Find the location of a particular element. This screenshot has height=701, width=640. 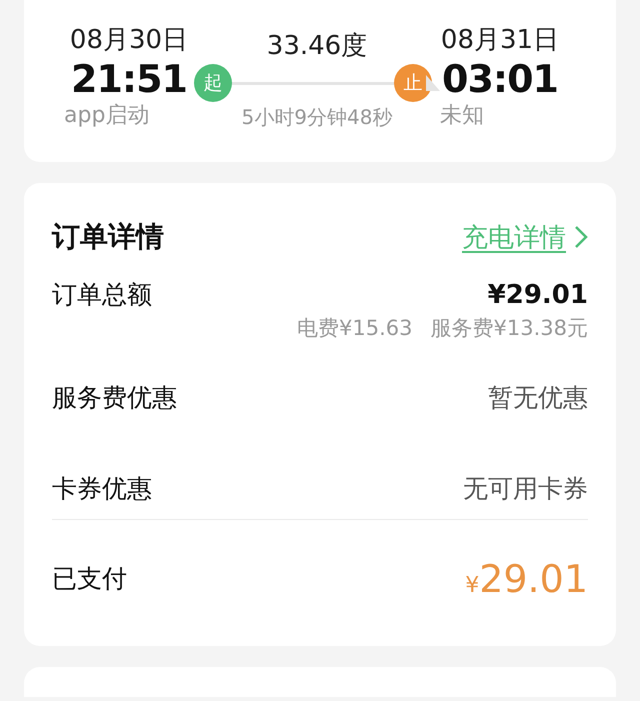

paid-amount: ¥29.01 is located at coordinates (526, 579).